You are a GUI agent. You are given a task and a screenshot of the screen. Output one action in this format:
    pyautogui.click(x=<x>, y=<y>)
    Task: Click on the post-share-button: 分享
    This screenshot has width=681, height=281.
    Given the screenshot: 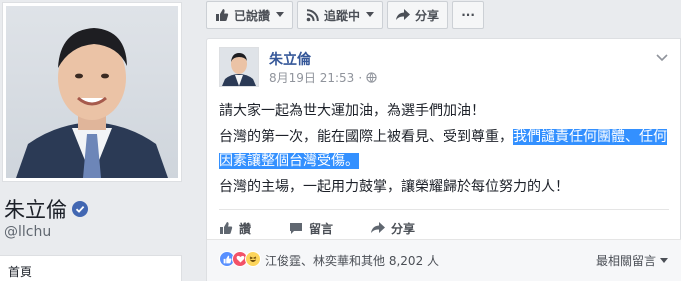 What is the action you would take?
    pyautogui.click(x=393, y=228)
    